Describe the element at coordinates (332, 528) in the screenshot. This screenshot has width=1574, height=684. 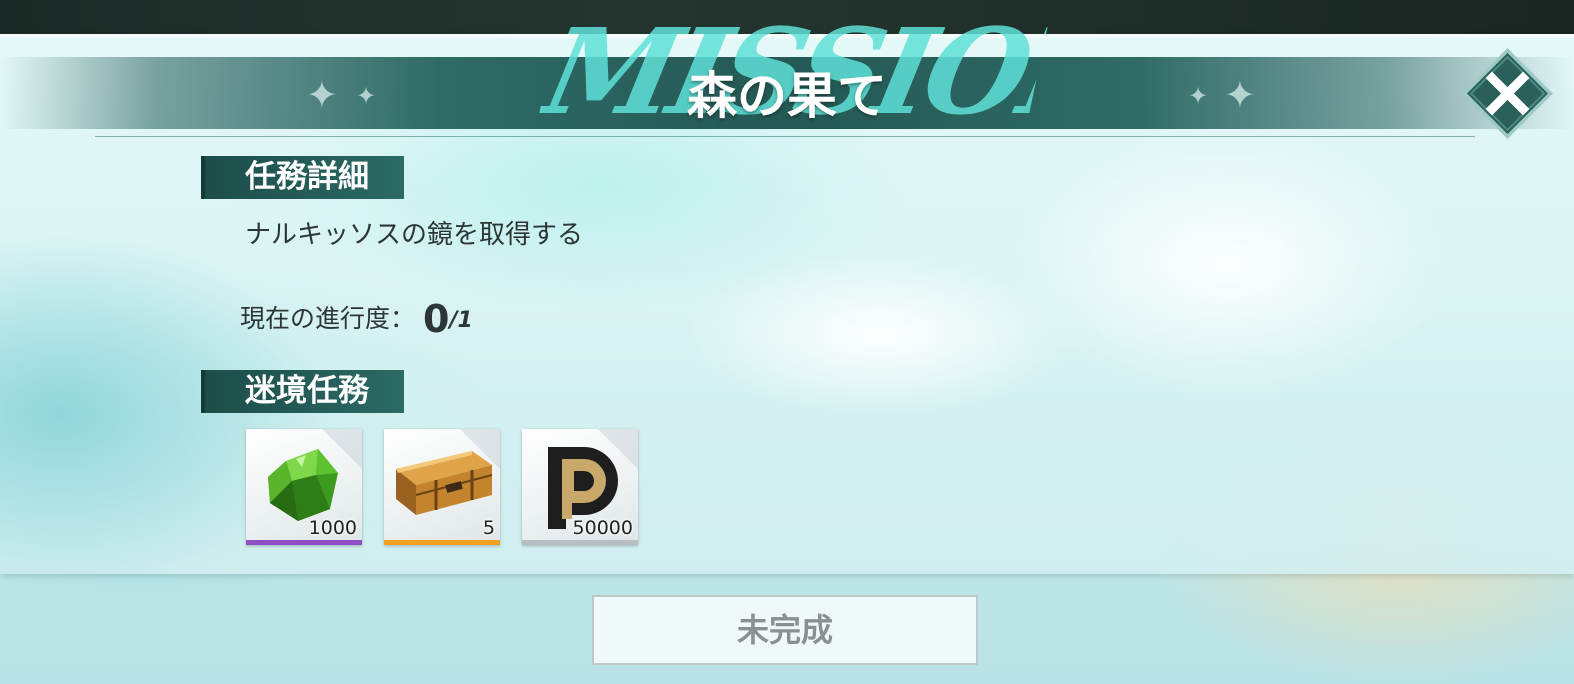
I see `item-count: 1000` at that location.